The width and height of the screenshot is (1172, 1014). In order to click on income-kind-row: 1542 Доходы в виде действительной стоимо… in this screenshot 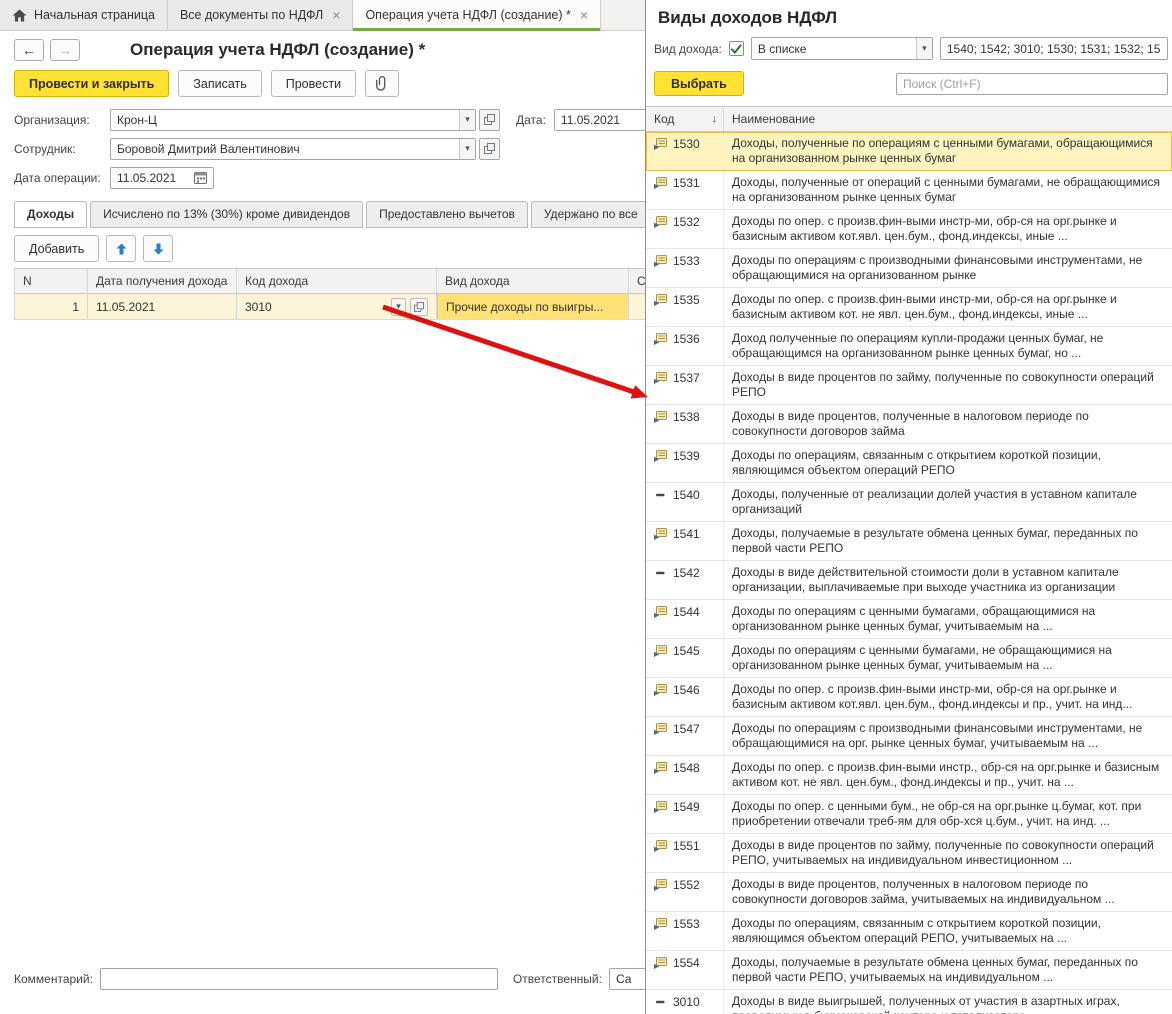, I will do `click(909, 580)`.